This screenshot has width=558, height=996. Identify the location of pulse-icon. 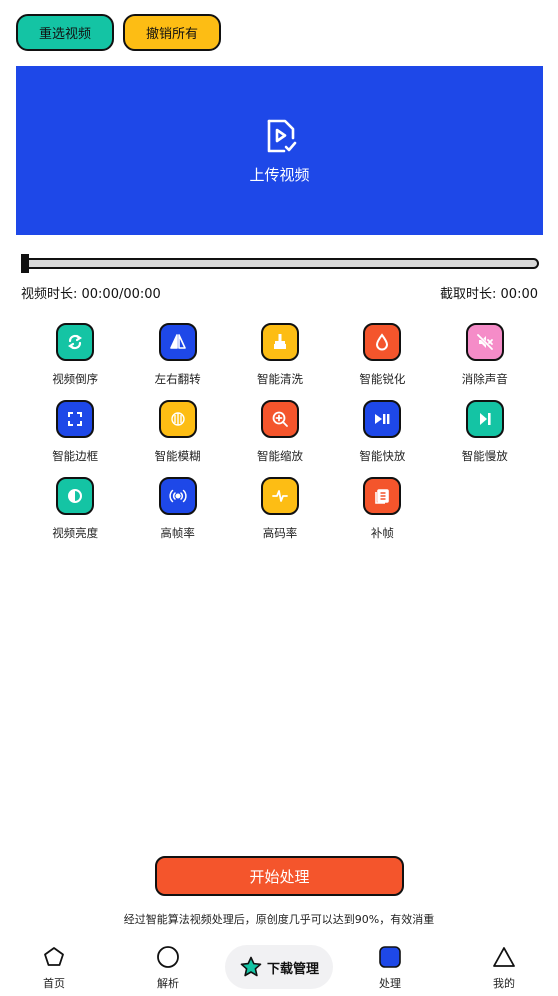
(279, 496).